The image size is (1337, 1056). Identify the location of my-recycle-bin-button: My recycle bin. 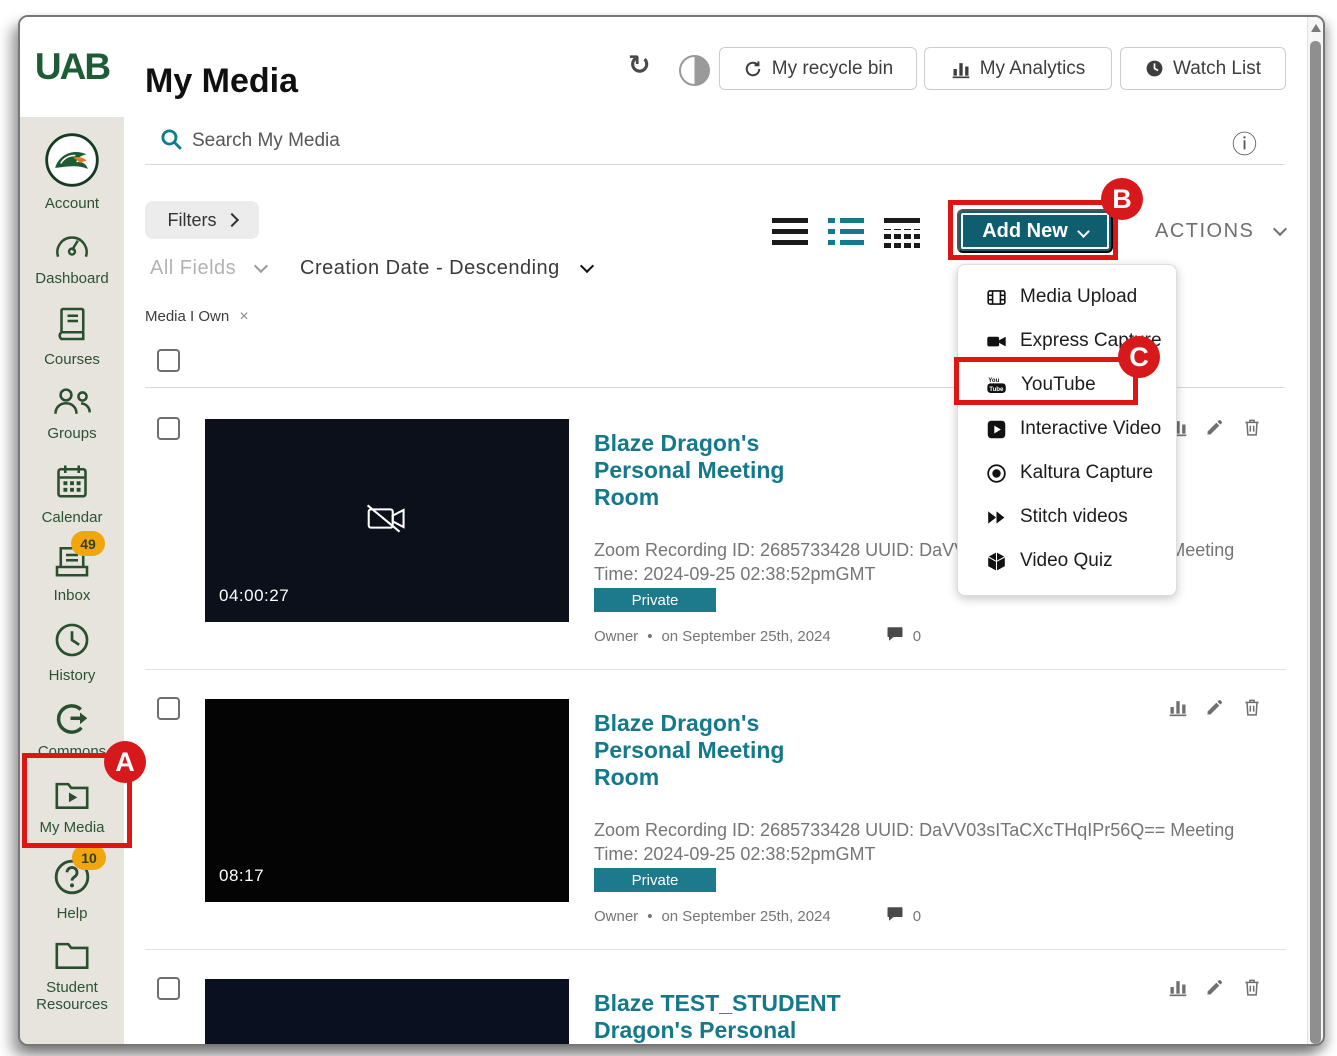
(818, 68).